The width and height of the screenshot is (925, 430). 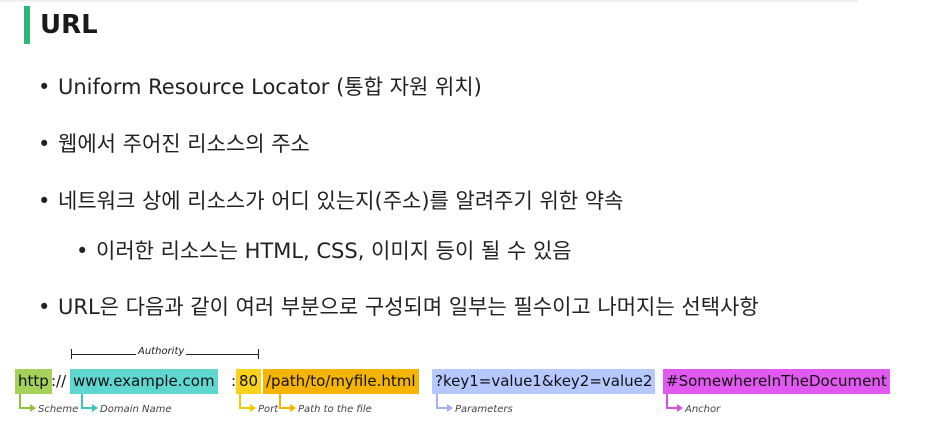 I want to click on anchor-label: Anchor, so click(x=703, y=409).